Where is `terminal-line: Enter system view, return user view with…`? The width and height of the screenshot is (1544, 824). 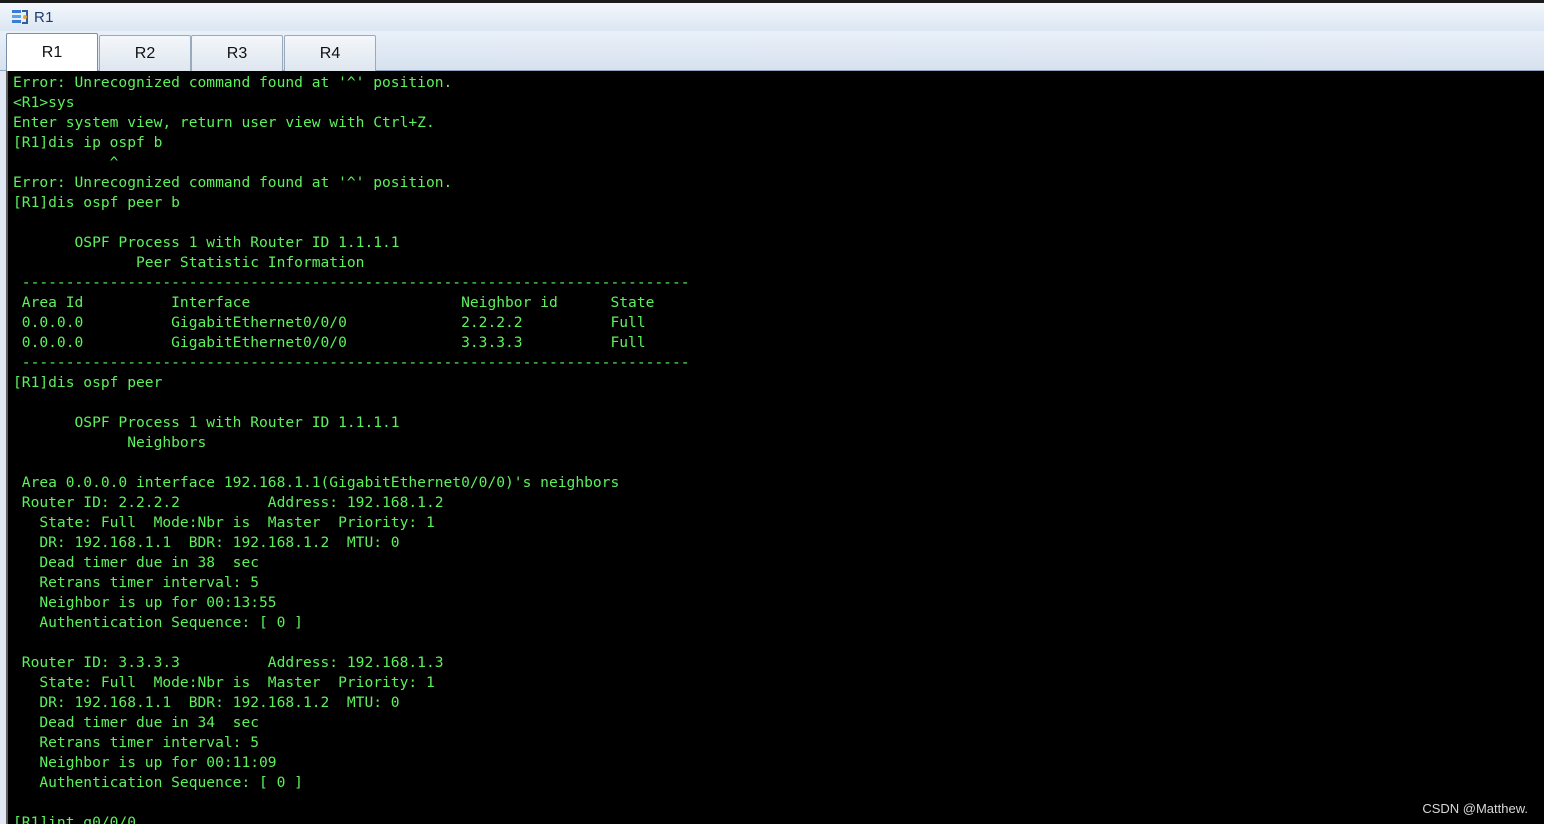 terminal-line: Enter system view, return user view with… is located at coordinates (224, 122).